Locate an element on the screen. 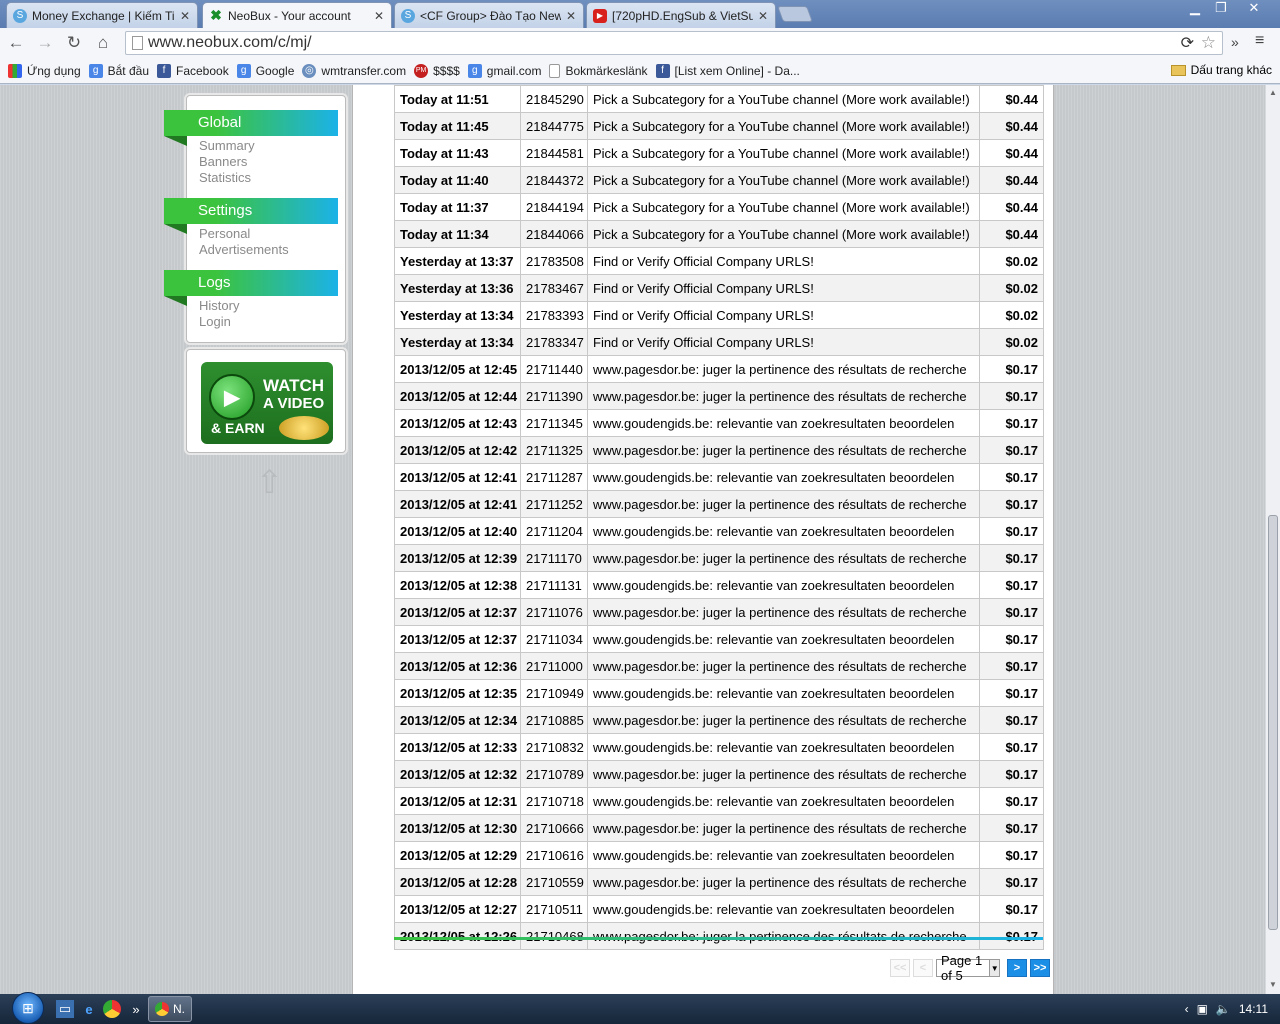  volume-icon: 🔈 is located at coordinates (1223, 1009).